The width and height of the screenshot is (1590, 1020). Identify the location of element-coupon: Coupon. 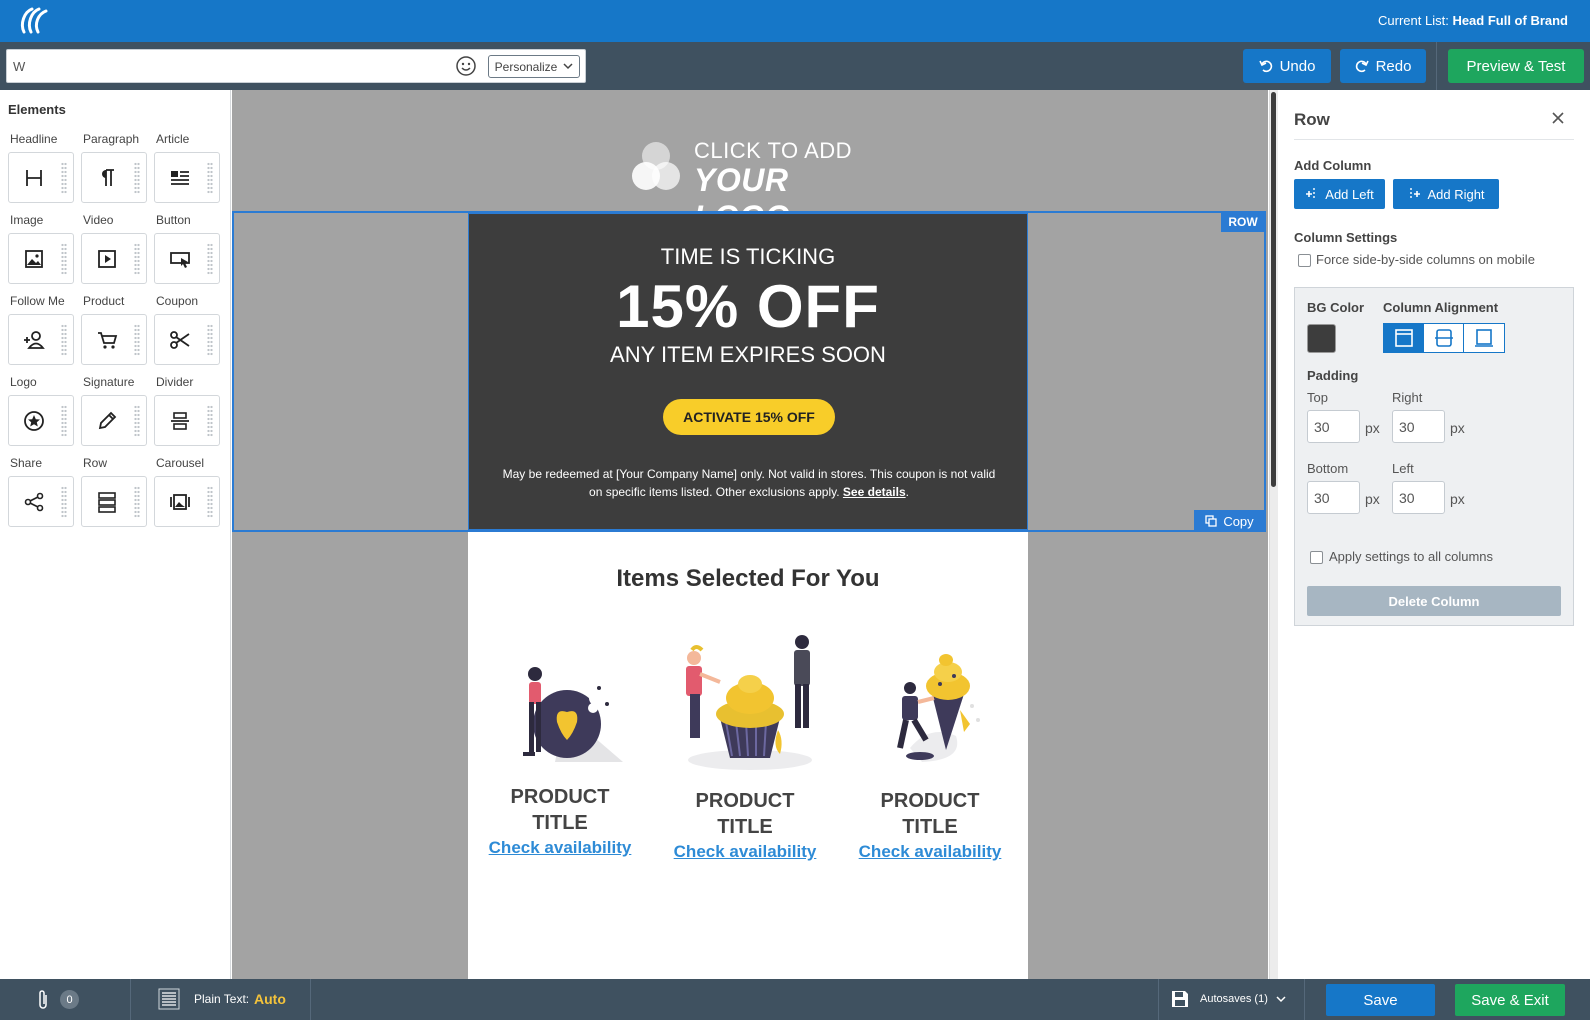
(187, 329).